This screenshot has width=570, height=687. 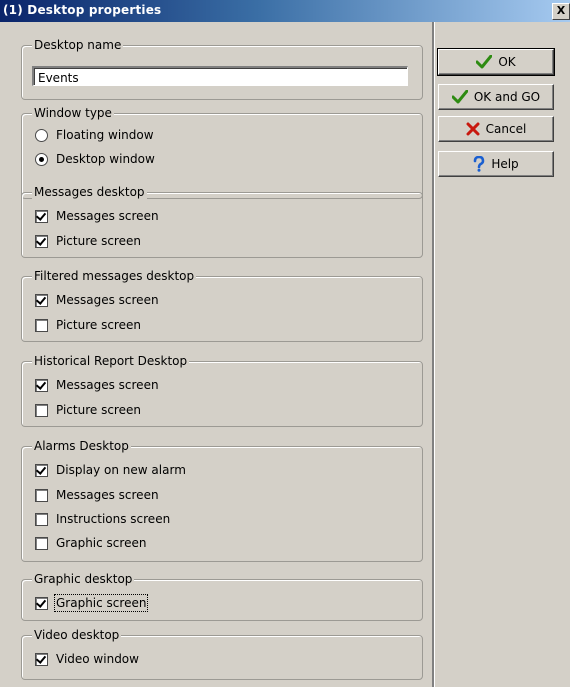 What do you see at coordinates (496, 62) in the screenshot?
I see `ok-button: OK` at bounding box center [496, 62].